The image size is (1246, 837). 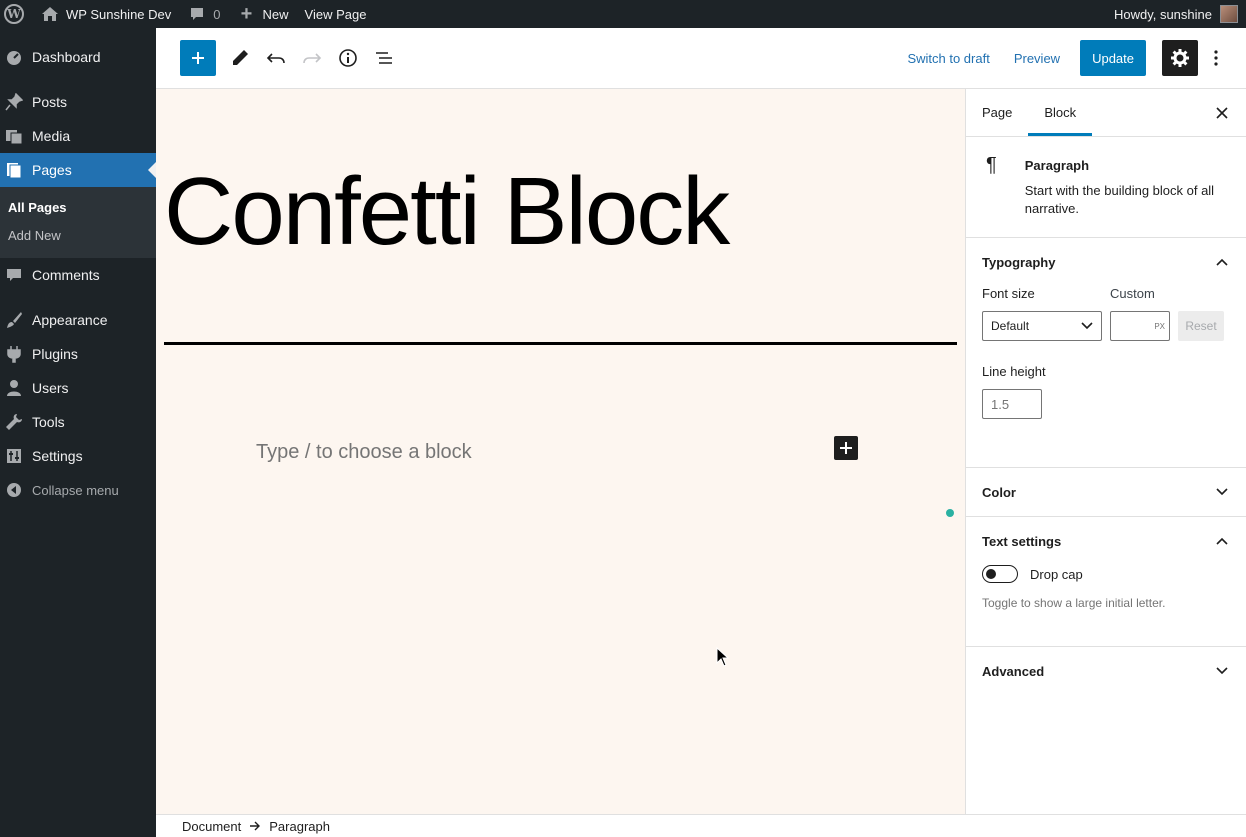 What do you see at coordinates (78, 320) in the screenshot?
I see `sidebar-item-appearance: Appearance` at bounding box center [78, 320].